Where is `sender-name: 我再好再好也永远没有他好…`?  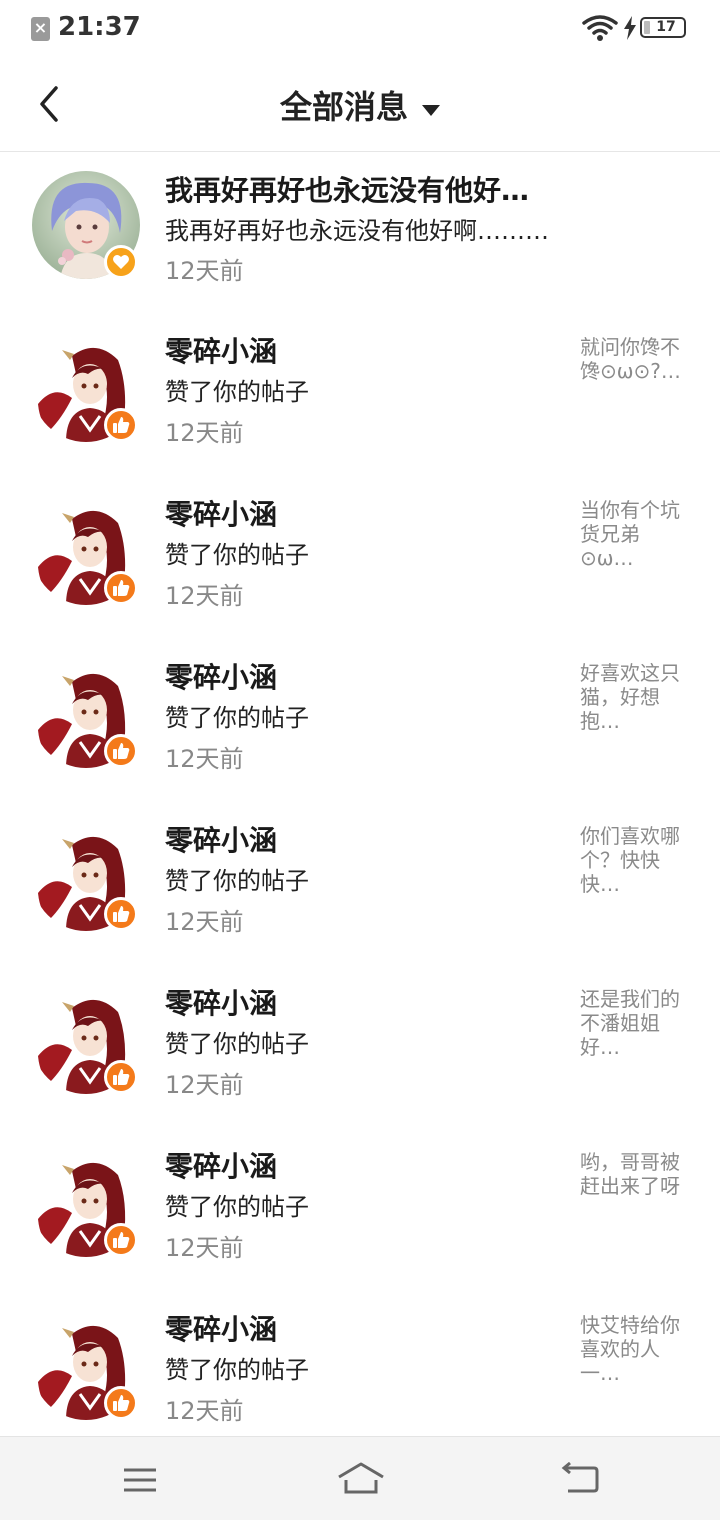 sender-name: 我再好再好也永远没有他好… is located at coordinates (347, 190).